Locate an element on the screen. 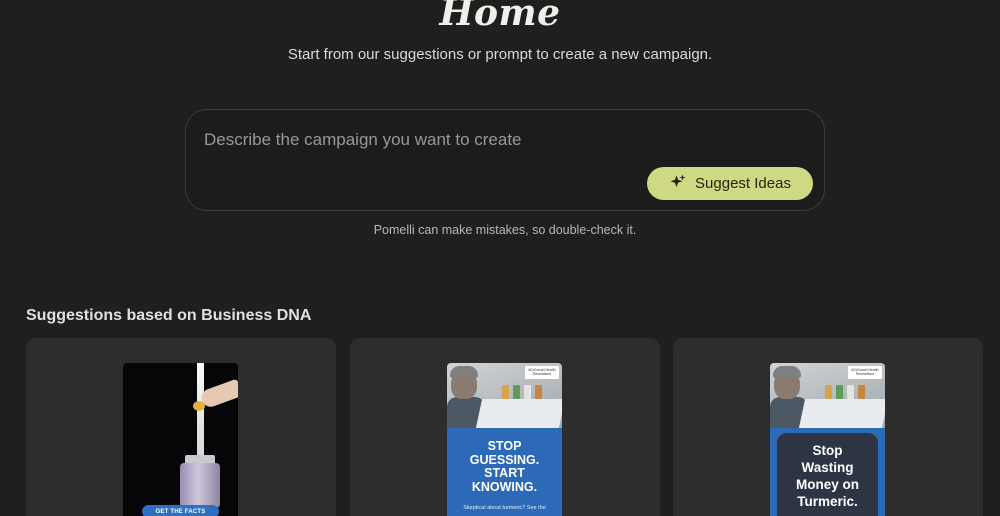  thumbnail-panel: Stop Wasting Money on Turmeric. is located at coordinates (827, 472).